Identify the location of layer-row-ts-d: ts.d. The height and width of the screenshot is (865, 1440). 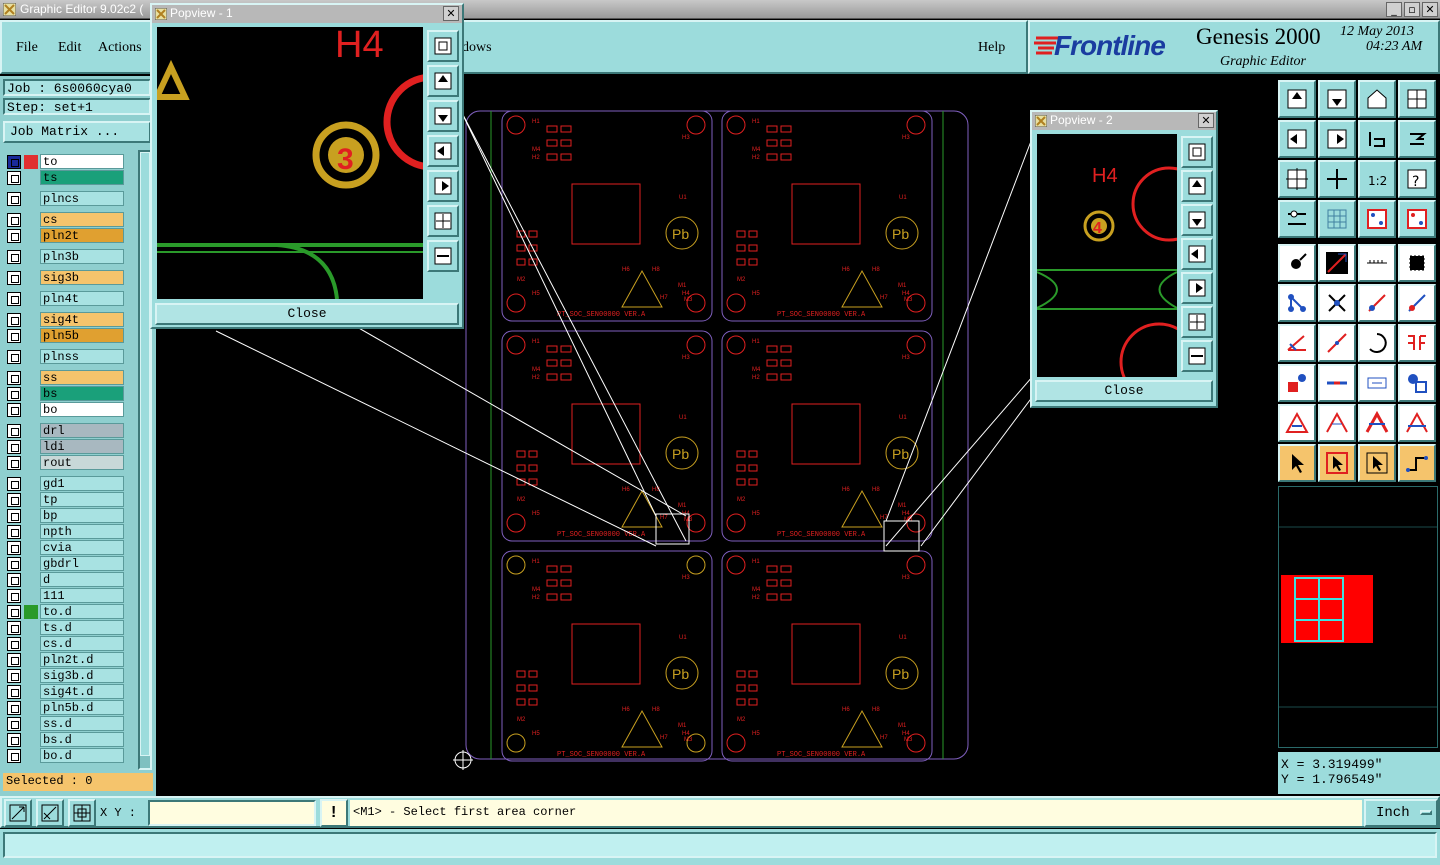
(65, 627).